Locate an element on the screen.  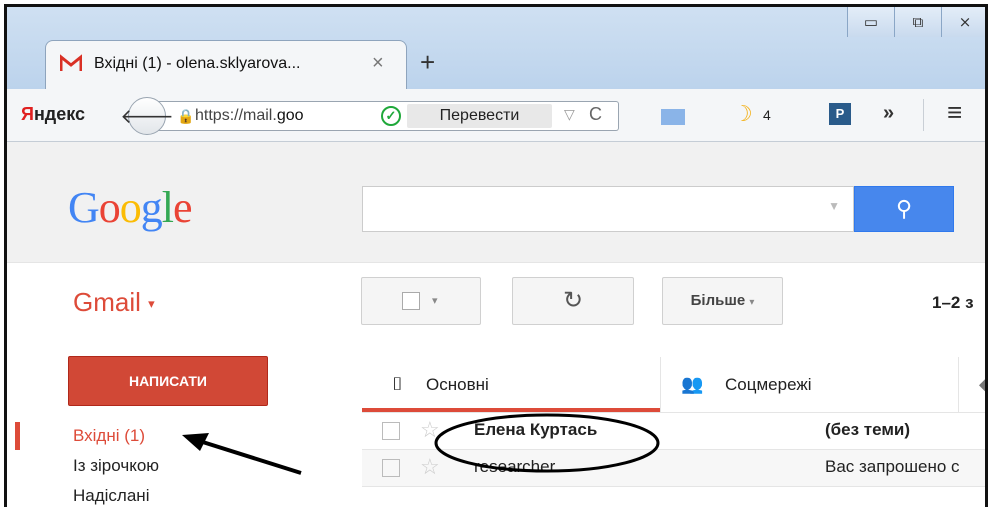
back-arrow-icon: 🡐 is located at coordinates (147, 116).